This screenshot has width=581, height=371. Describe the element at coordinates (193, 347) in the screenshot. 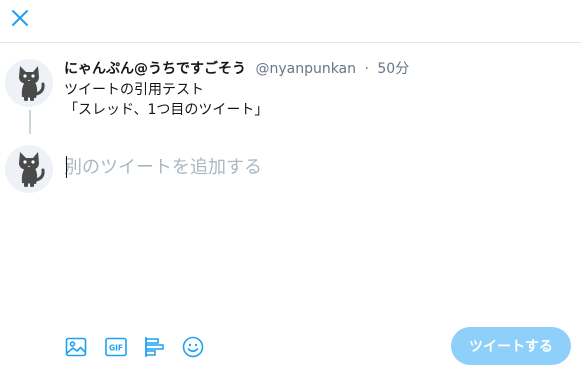

I see `emoji-icon` at that location.